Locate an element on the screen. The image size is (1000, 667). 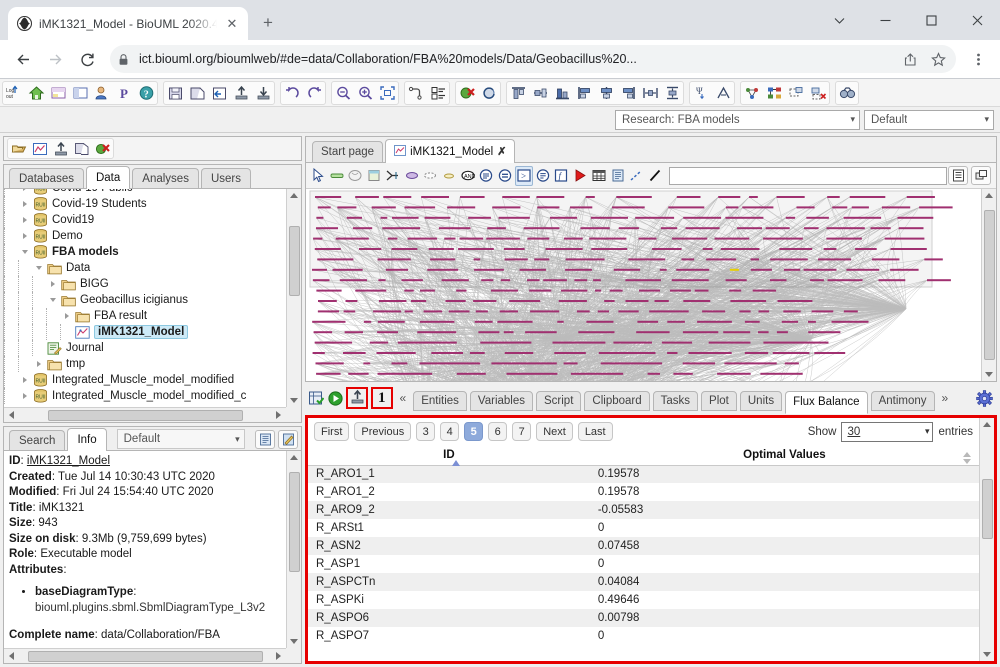
dashed-line-icon is located at coordinates (636, 176).